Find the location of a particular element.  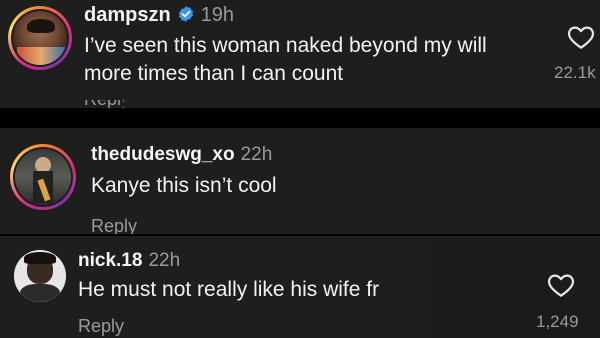

reply-button-clipped: Reply is located at coordinates (104, 104).